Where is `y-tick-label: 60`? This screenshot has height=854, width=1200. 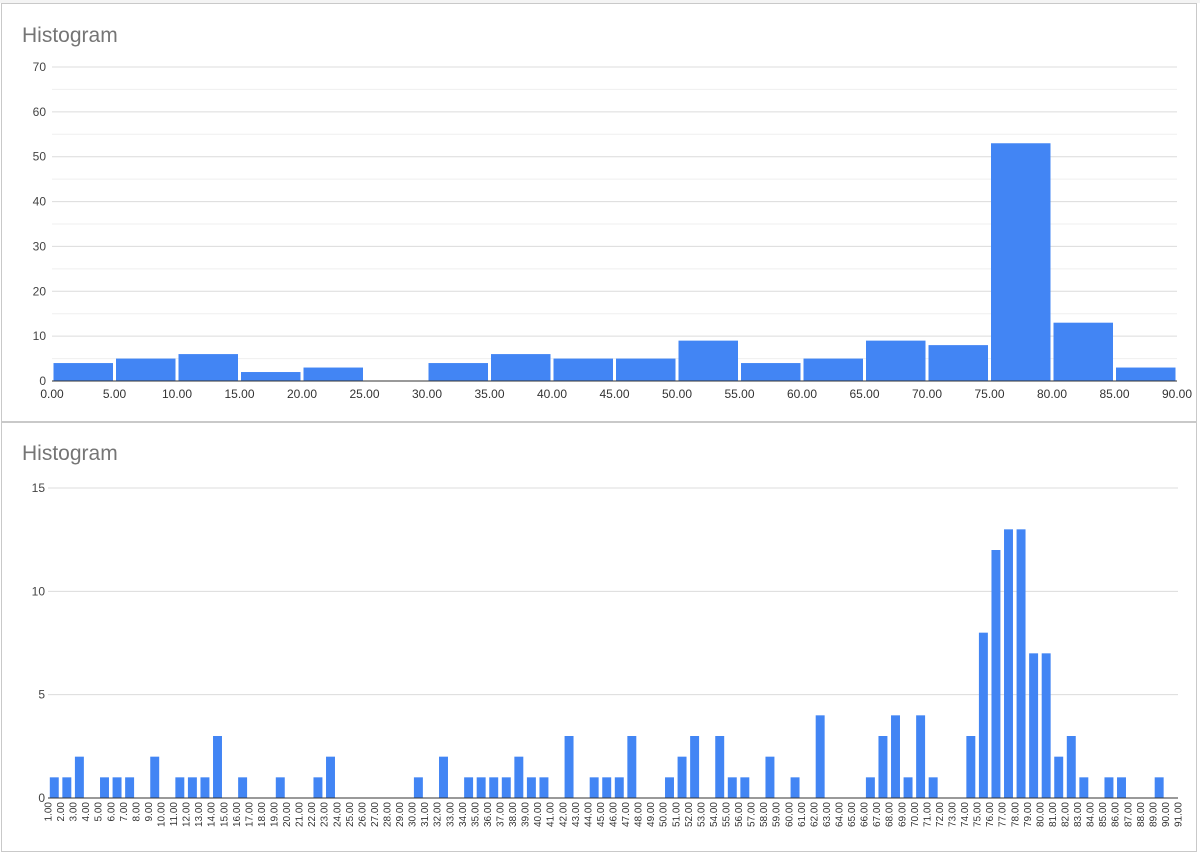 y-tick-label: 60 is located at coordinates (40, 112).